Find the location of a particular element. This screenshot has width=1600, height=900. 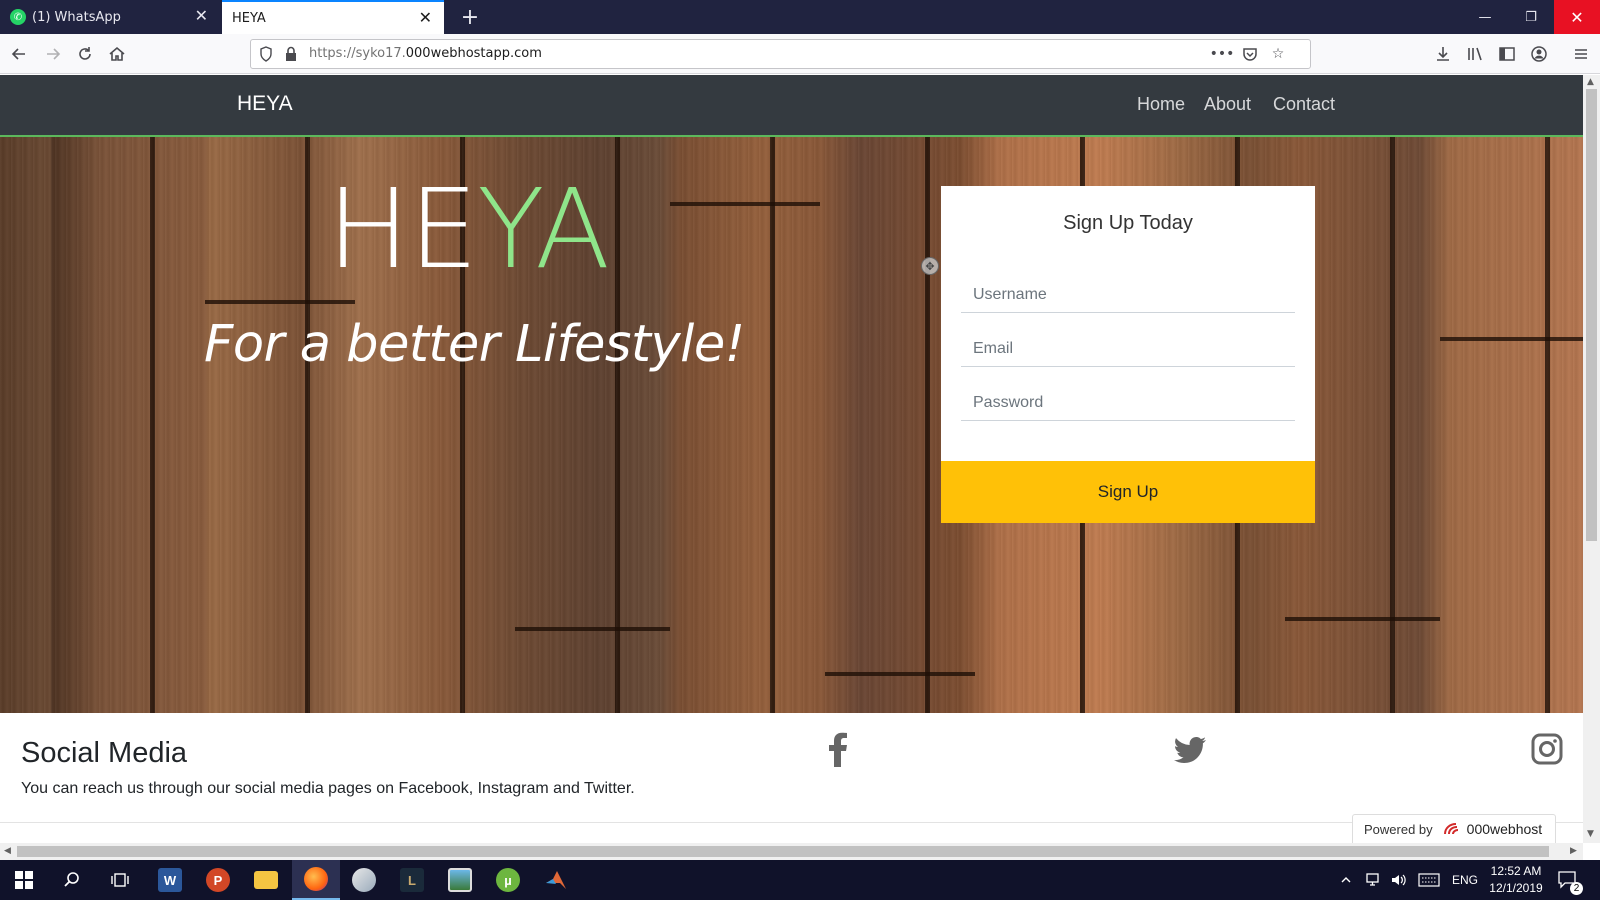

reload-button is located at coordinates (85, 54).